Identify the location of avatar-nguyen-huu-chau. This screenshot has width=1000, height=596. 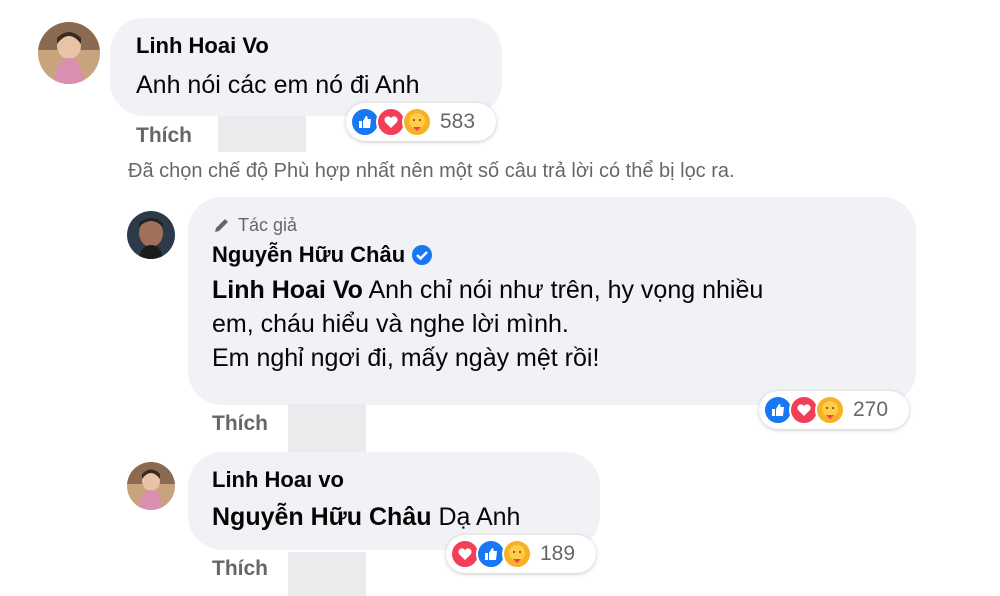
(151, 235).